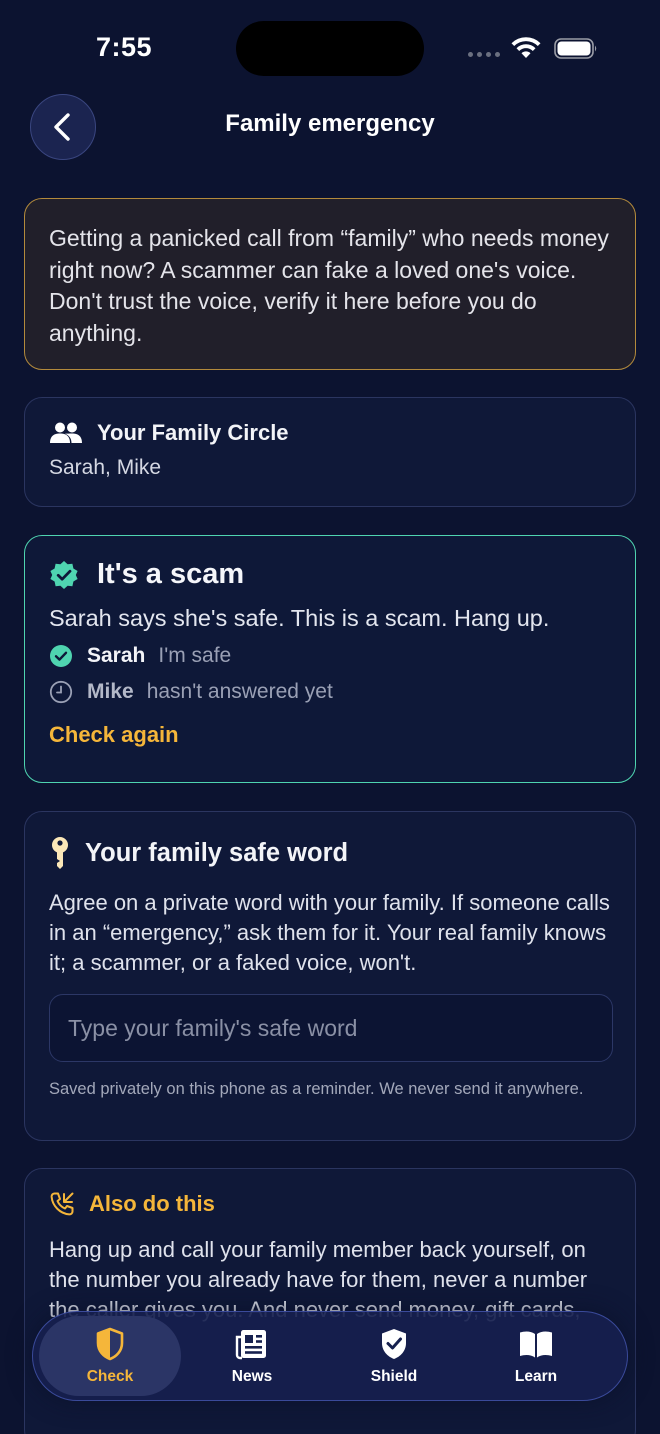  I want to click on cellular-signal-icon, so click(484, 54).